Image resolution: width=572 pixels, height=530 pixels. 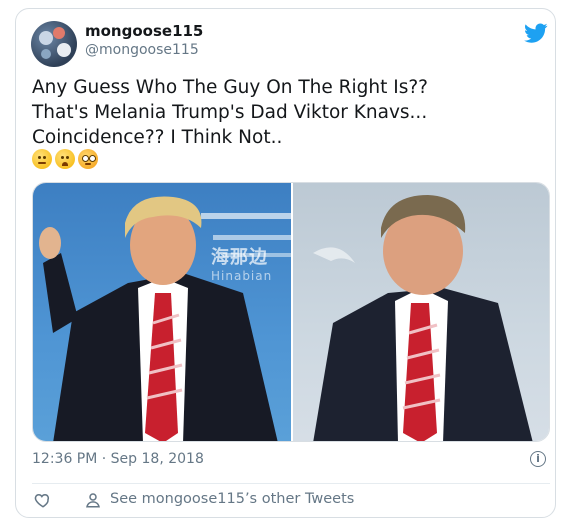 What do you see at coordinates (232, 499) in the screenshot?
I see `other-tweets-link: See mongoose115’s other Tweets` at bounding box center [232, 499].